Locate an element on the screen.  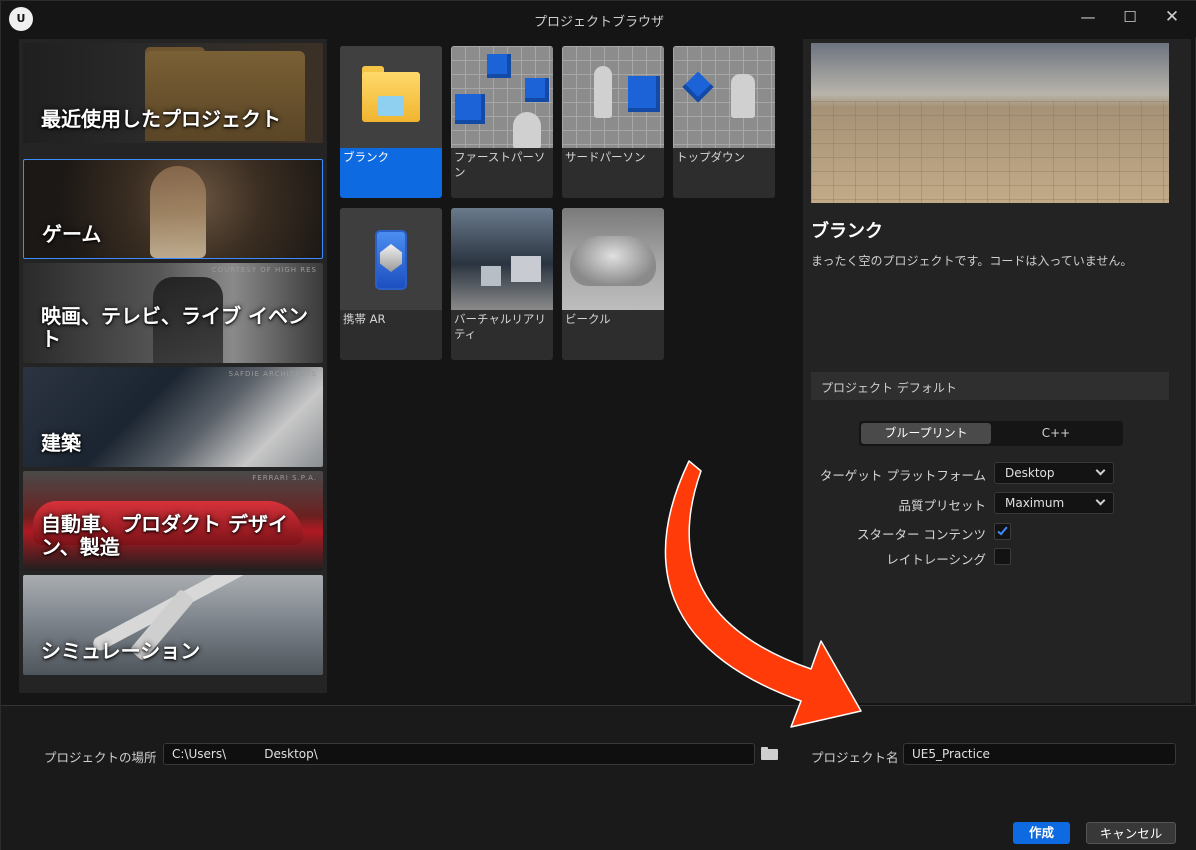
target-platform-label: ターゲット プラットフォーム is located at coordinates (902, 475).